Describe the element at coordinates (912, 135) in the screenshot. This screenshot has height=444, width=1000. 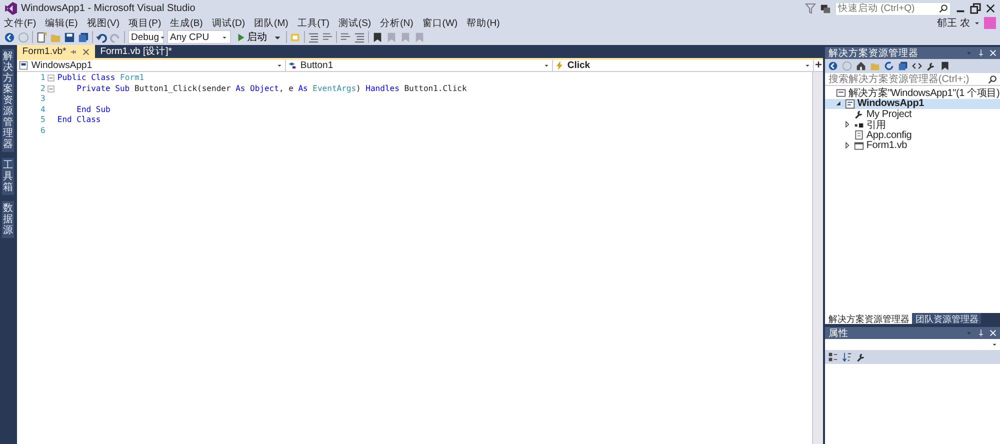
I see `tree-item: App.config` at that location.